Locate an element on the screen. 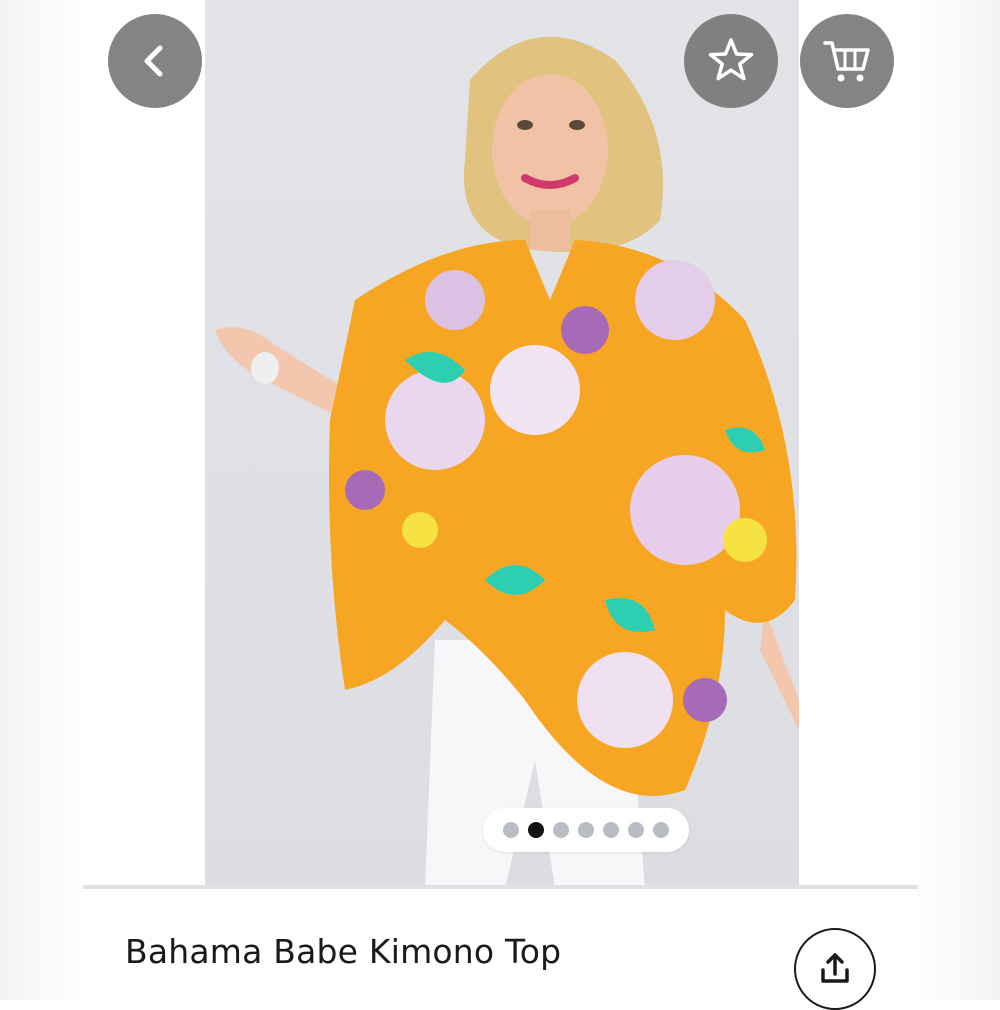 The height and width of the screenshot is (1010, 1000). back-button is located at coordinates (155, 61).